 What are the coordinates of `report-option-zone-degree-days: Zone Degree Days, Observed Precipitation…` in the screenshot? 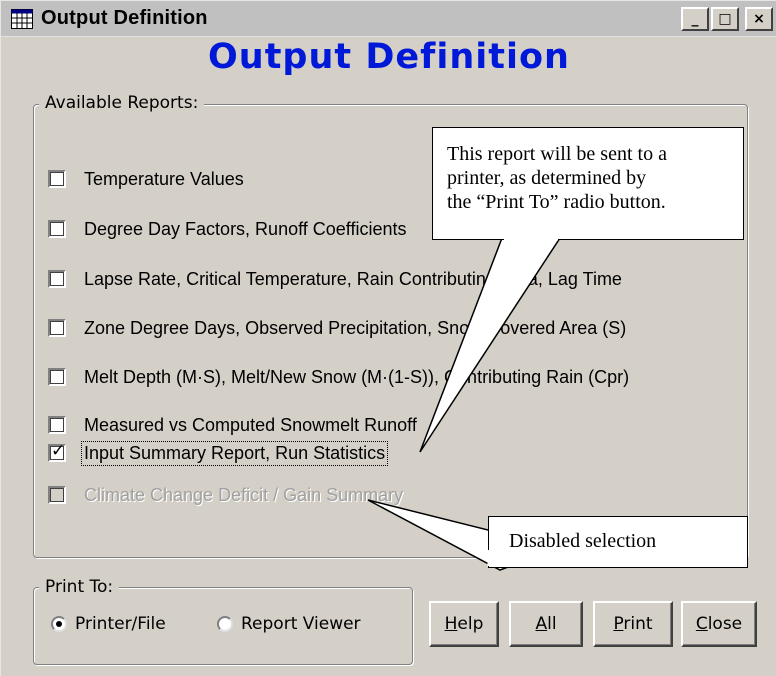 It's located at (337, 328).